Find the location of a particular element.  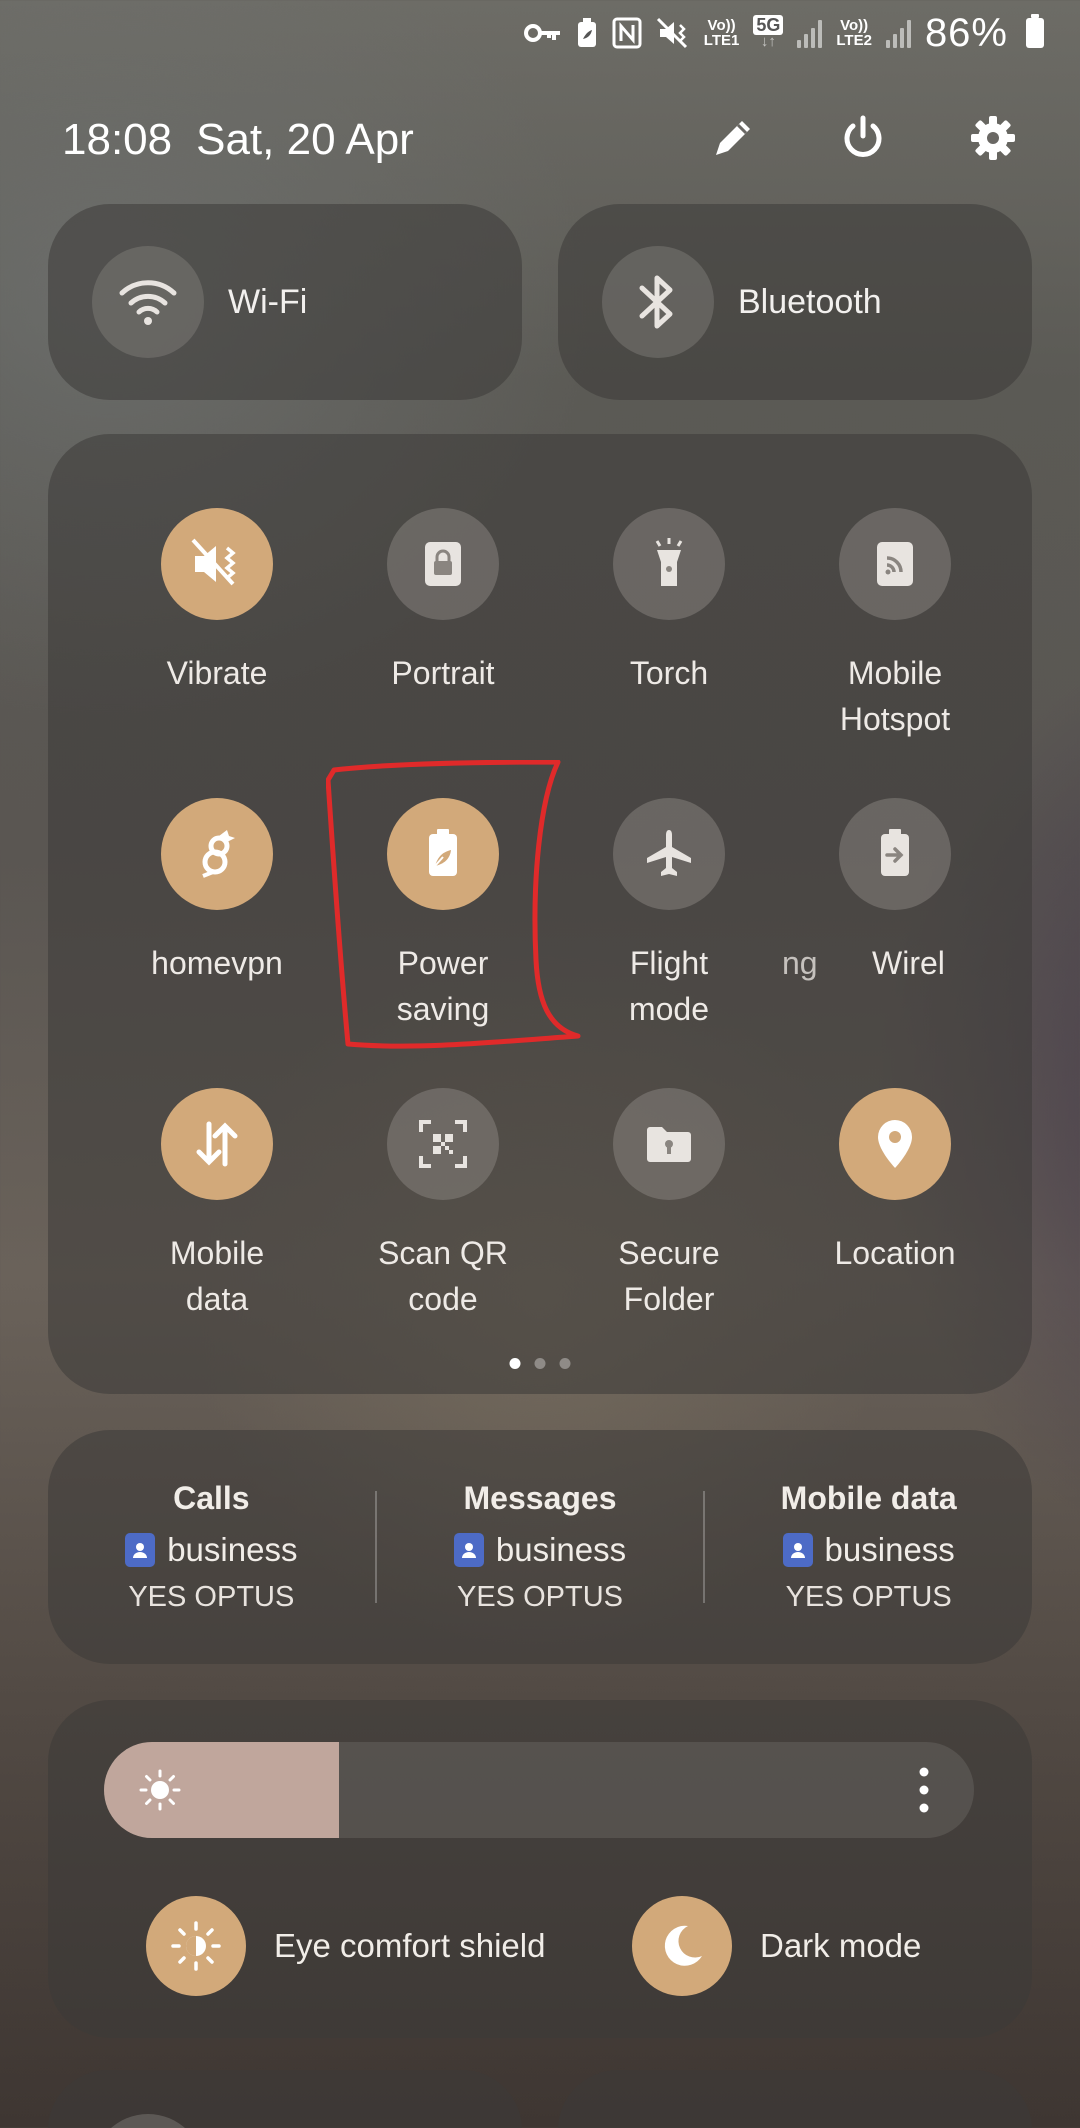

signal-sim1-icon is located at coordinates (810, 33).